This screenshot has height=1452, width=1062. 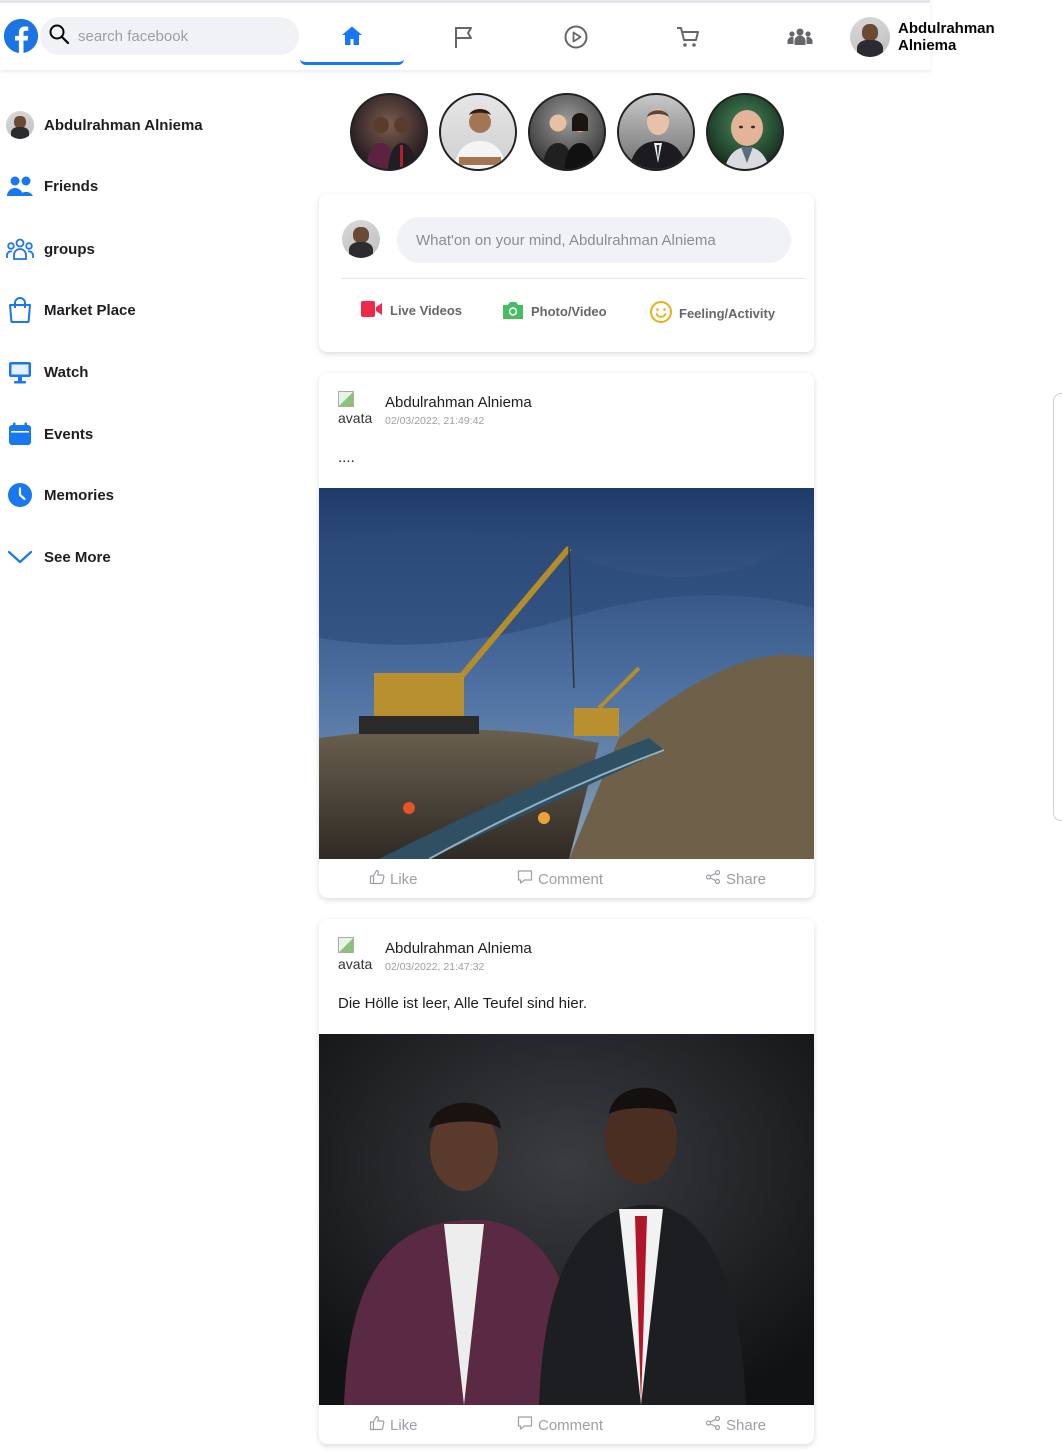 What do you see at coordinates (435, 967) in the screenshot?
I see `post-timestamp: 02/03/2022, 21:47:32` at bounding box center [435, 967].